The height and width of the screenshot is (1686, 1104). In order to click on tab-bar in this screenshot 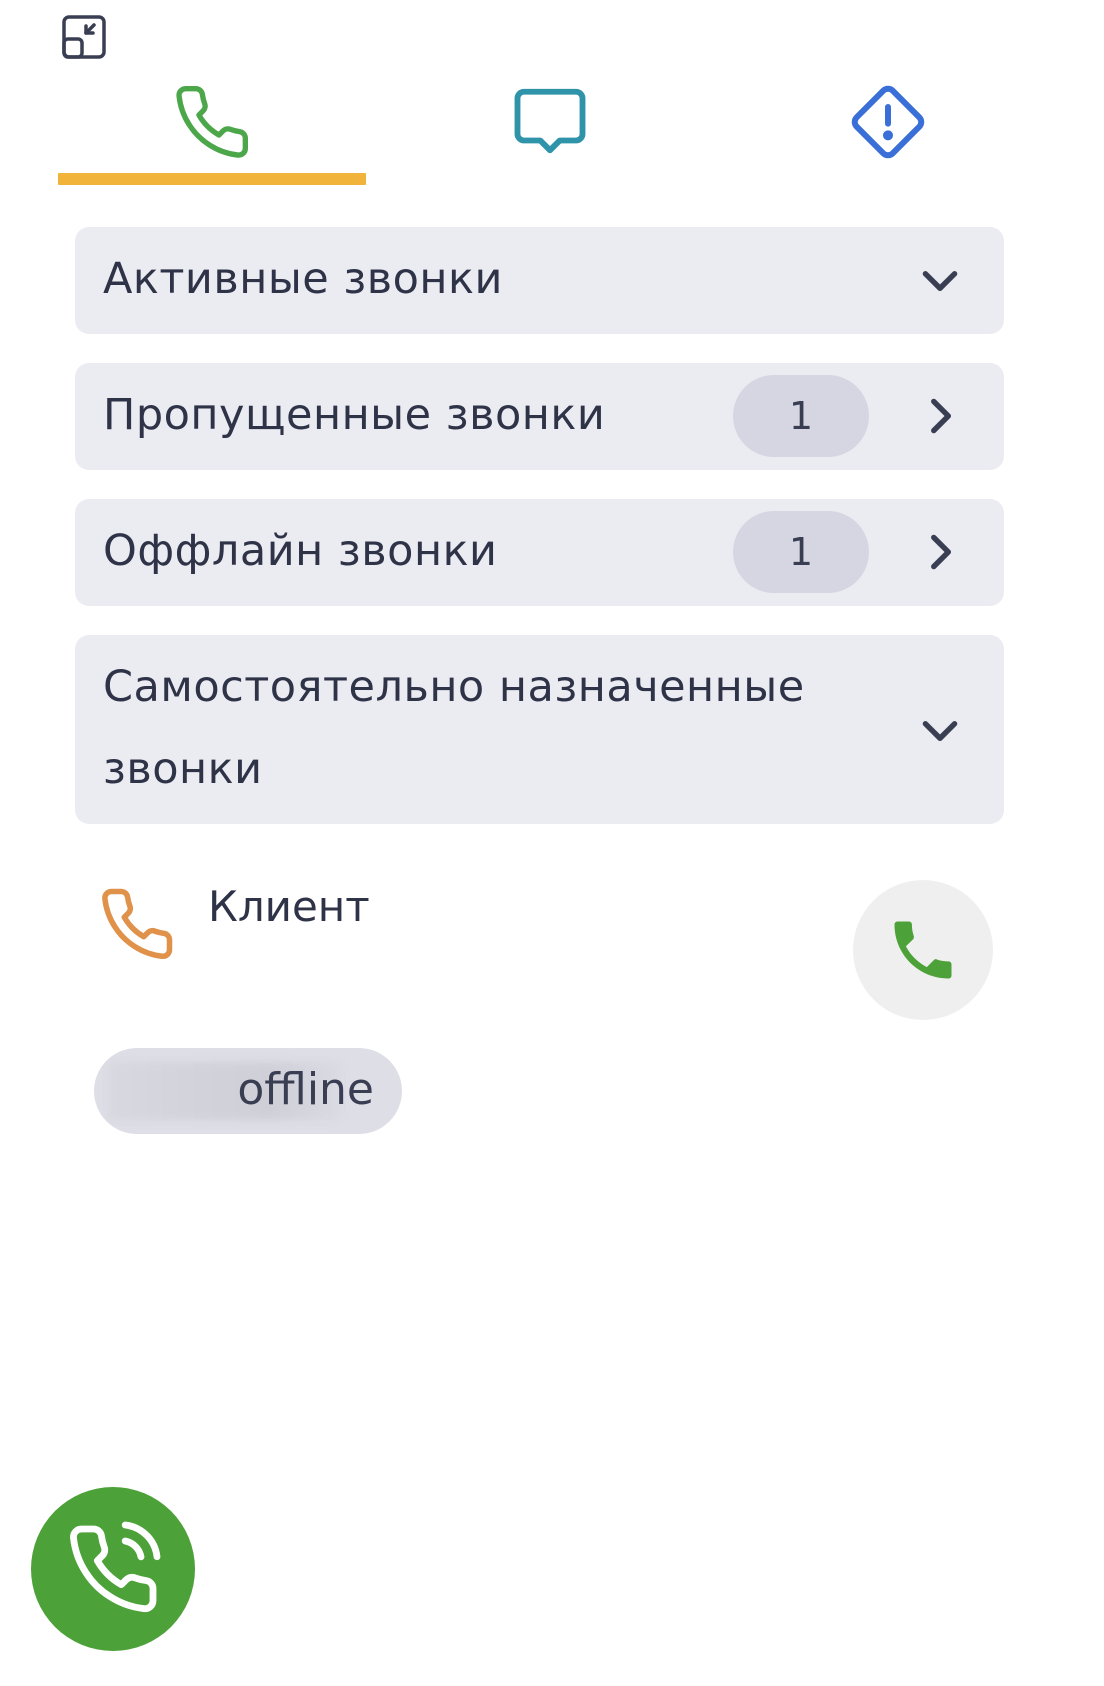, I will do `click(552, 130)`.